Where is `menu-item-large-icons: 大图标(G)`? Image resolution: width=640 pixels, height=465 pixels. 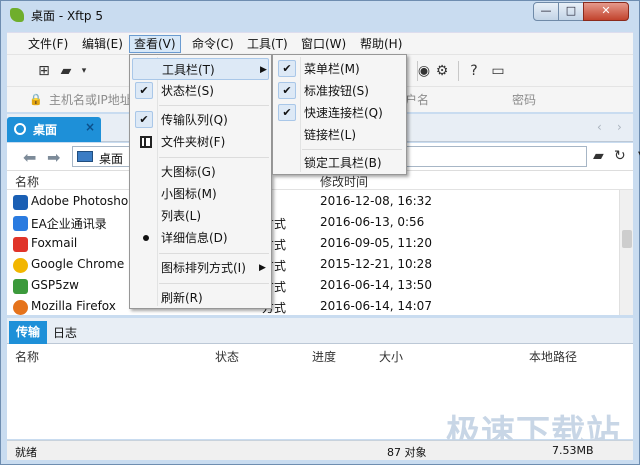 menu-item-large-icons: 大图标(G) is located at coordinates (200, 172).